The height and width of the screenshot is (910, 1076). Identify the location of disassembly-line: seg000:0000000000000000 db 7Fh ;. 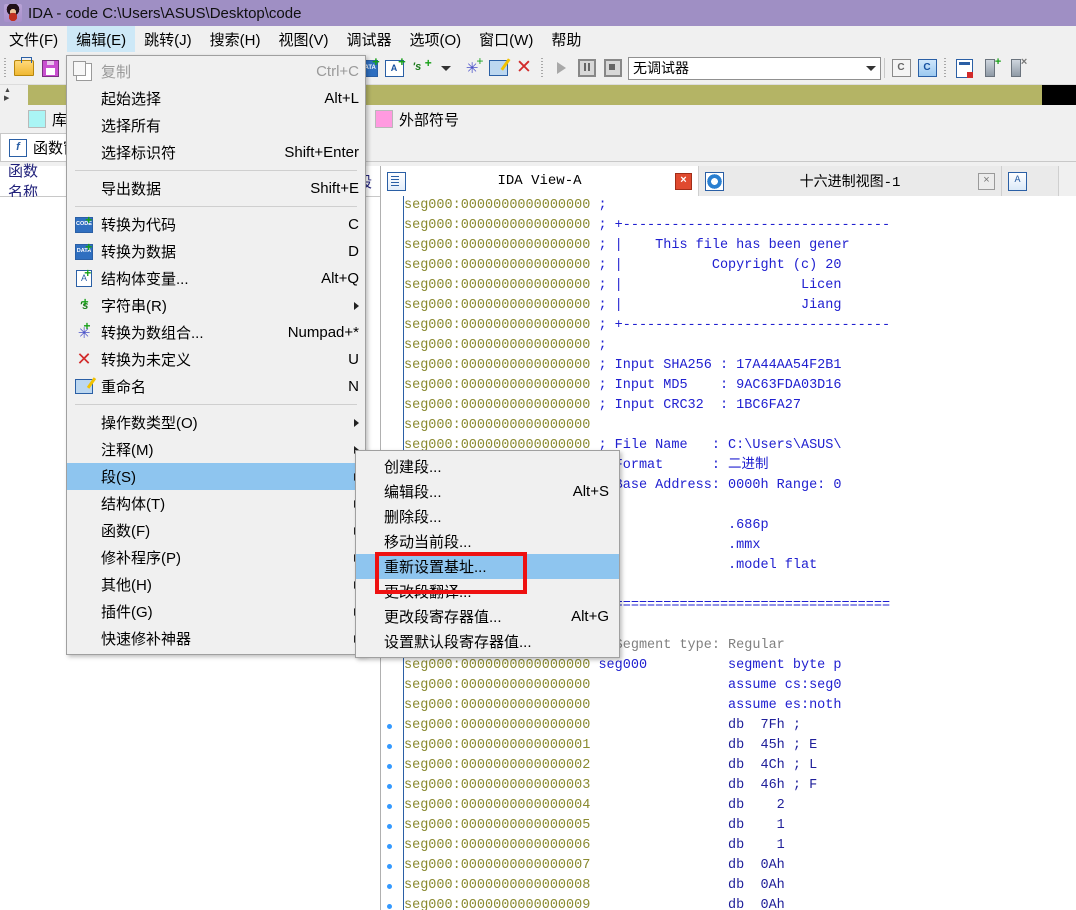
(740, 726).